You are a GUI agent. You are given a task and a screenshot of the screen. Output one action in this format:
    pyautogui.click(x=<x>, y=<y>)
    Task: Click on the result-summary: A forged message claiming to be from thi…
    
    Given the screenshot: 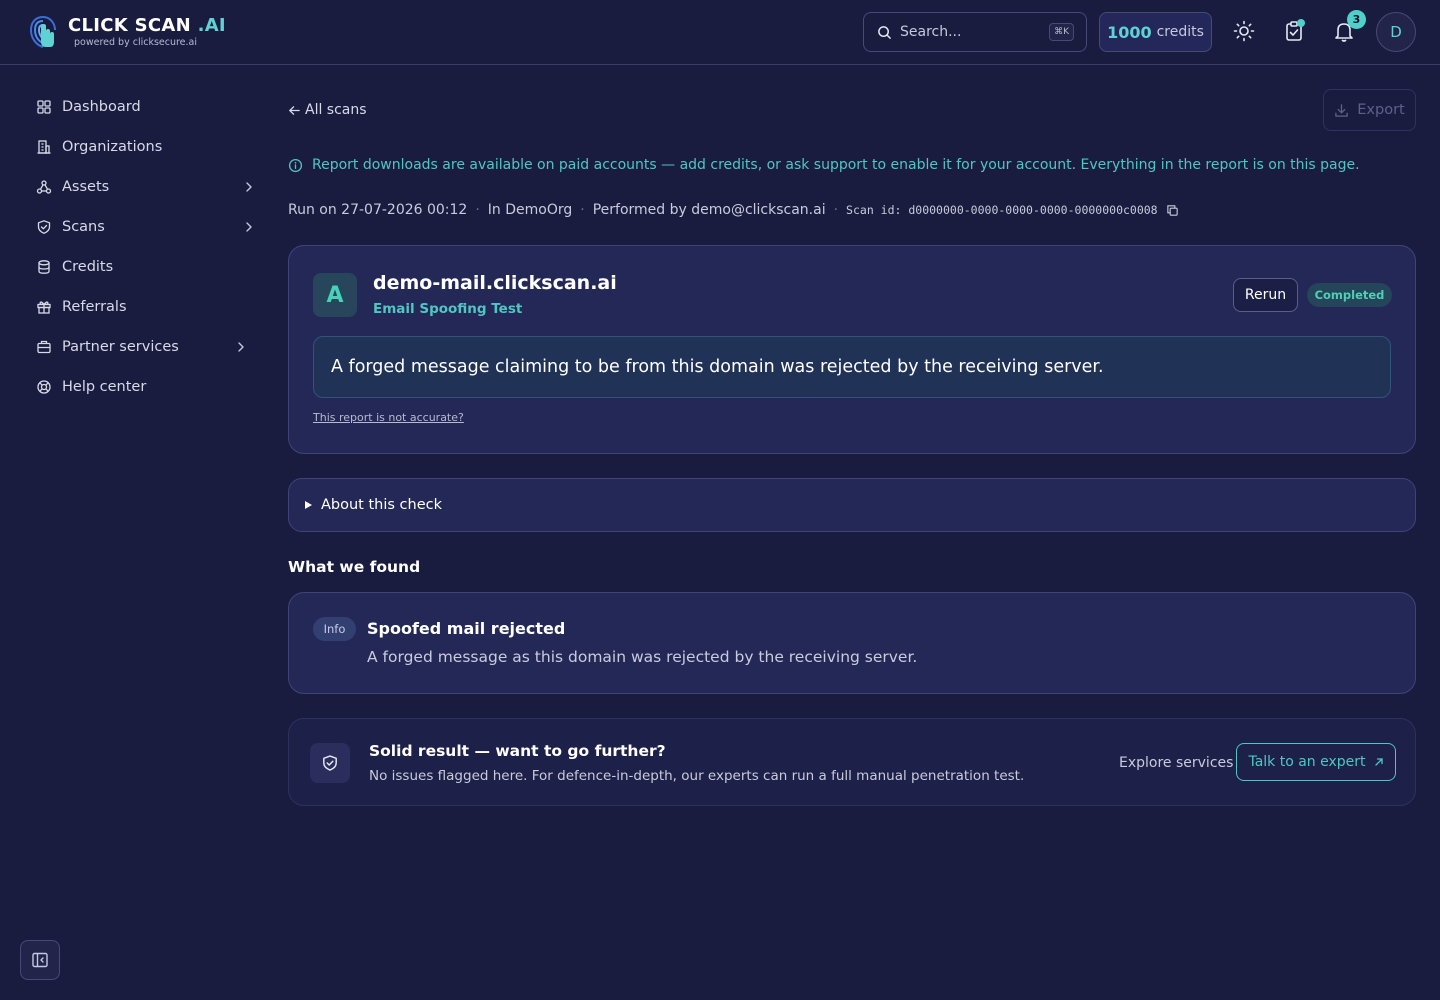 What is the action you would take?
    pyautogui.click(x=852, y=367)
    